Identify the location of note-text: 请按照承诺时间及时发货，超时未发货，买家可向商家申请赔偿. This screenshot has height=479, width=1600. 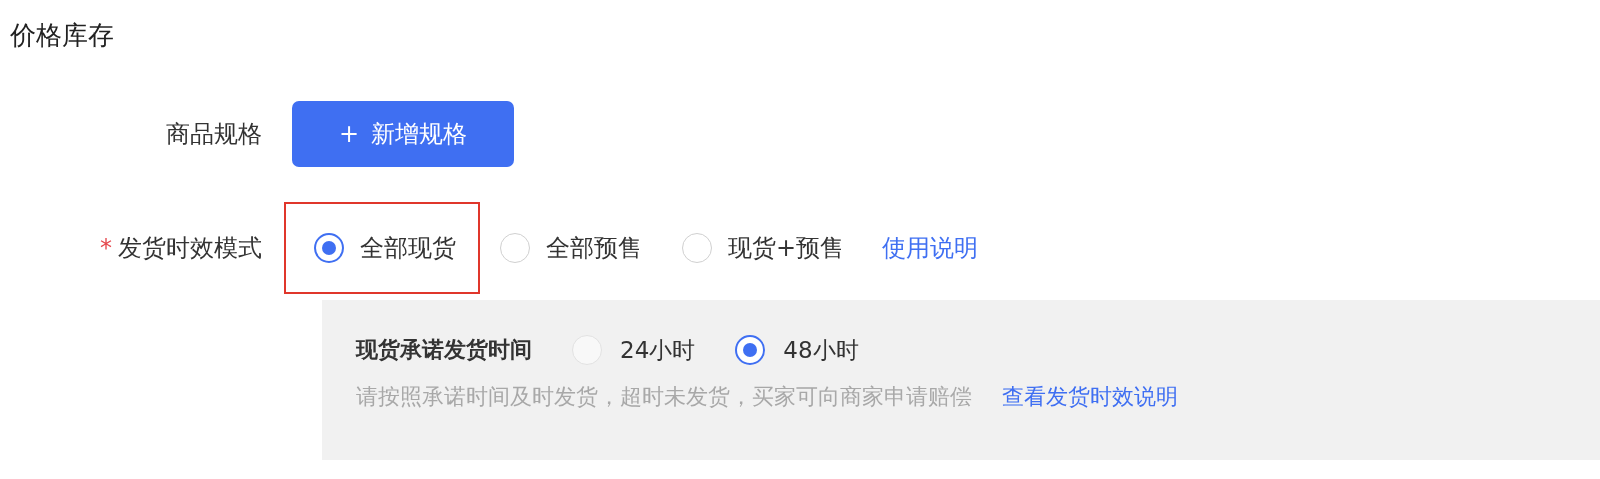
(664, 397).